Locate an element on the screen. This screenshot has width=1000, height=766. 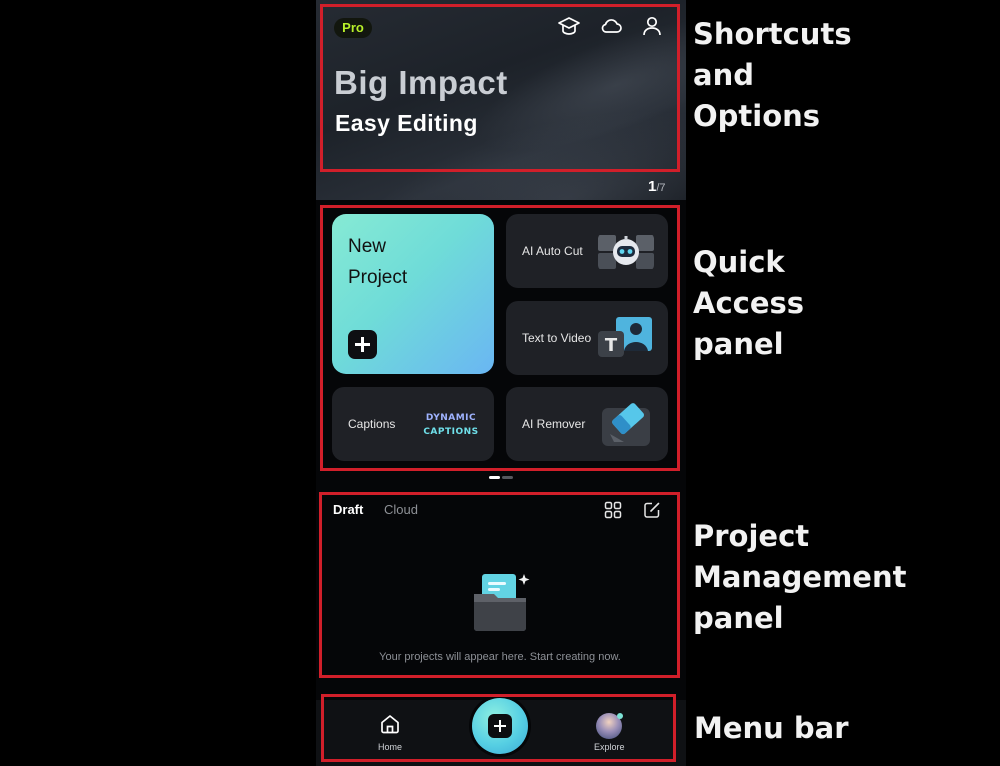
project-management-annotation-label: Project Management panel is located at coordinates (800, 577).